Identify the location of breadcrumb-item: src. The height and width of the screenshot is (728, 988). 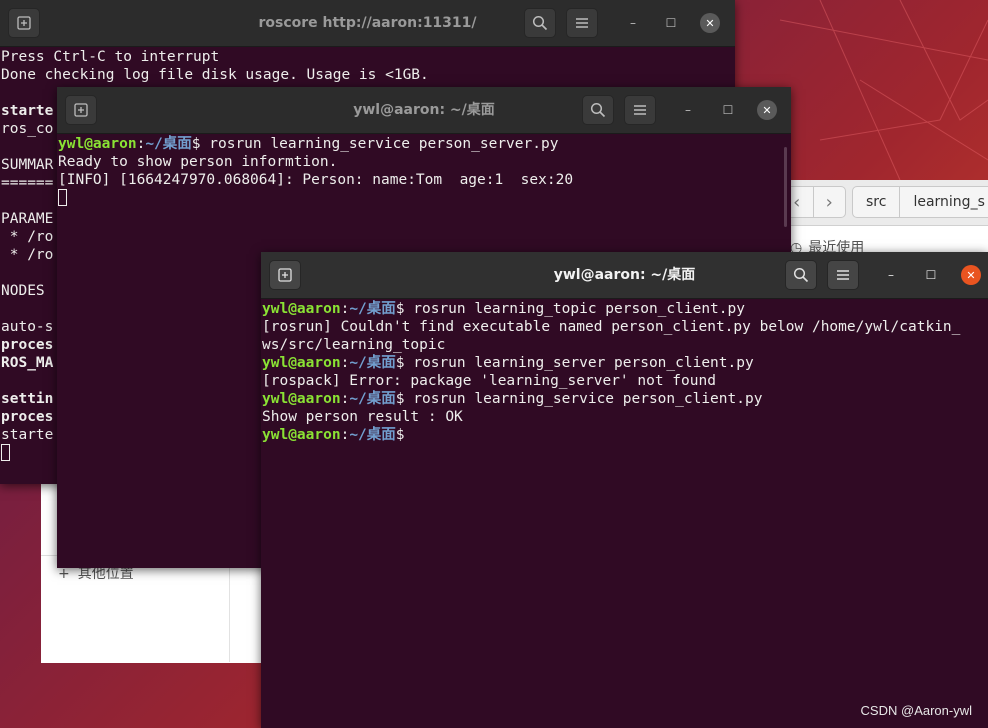
(877, 202).